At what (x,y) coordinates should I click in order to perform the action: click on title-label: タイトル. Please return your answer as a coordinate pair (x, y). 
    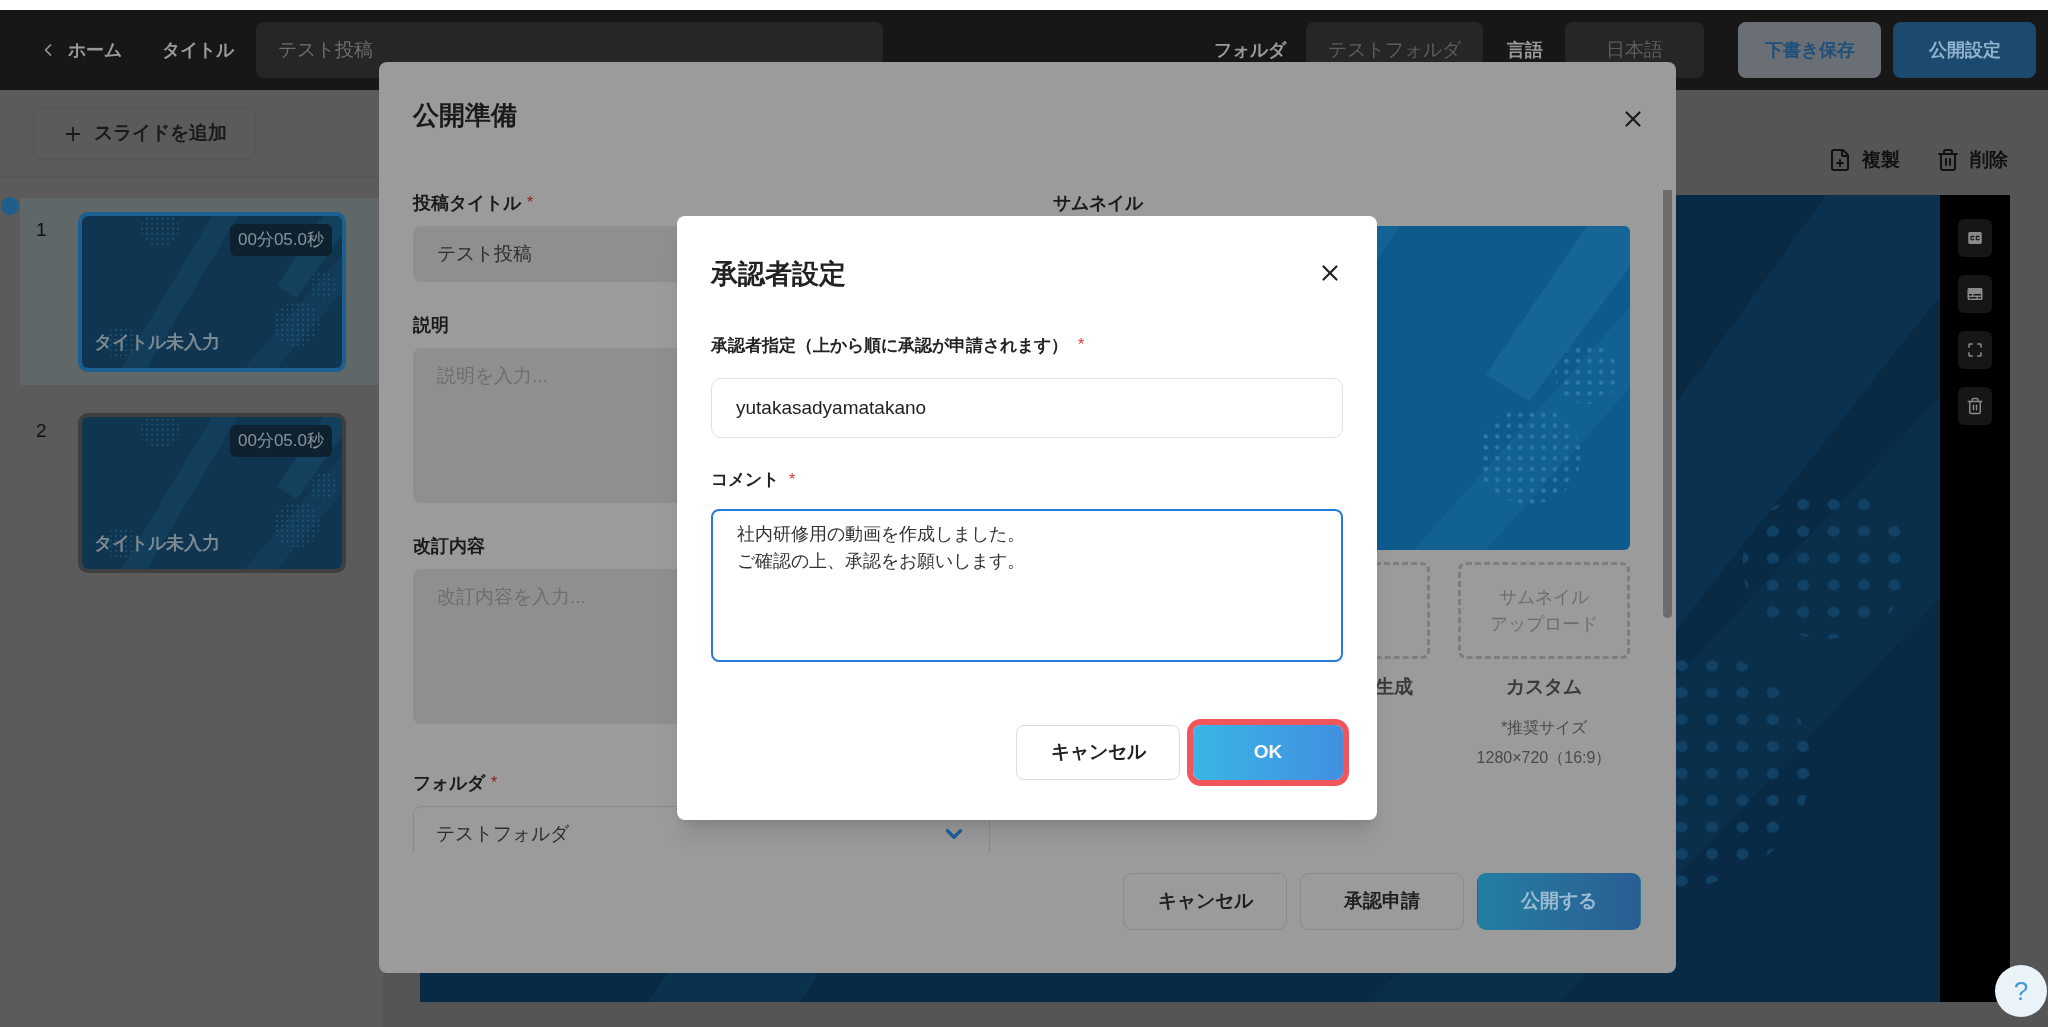
    Looking at the image, I should click on (198, 50).